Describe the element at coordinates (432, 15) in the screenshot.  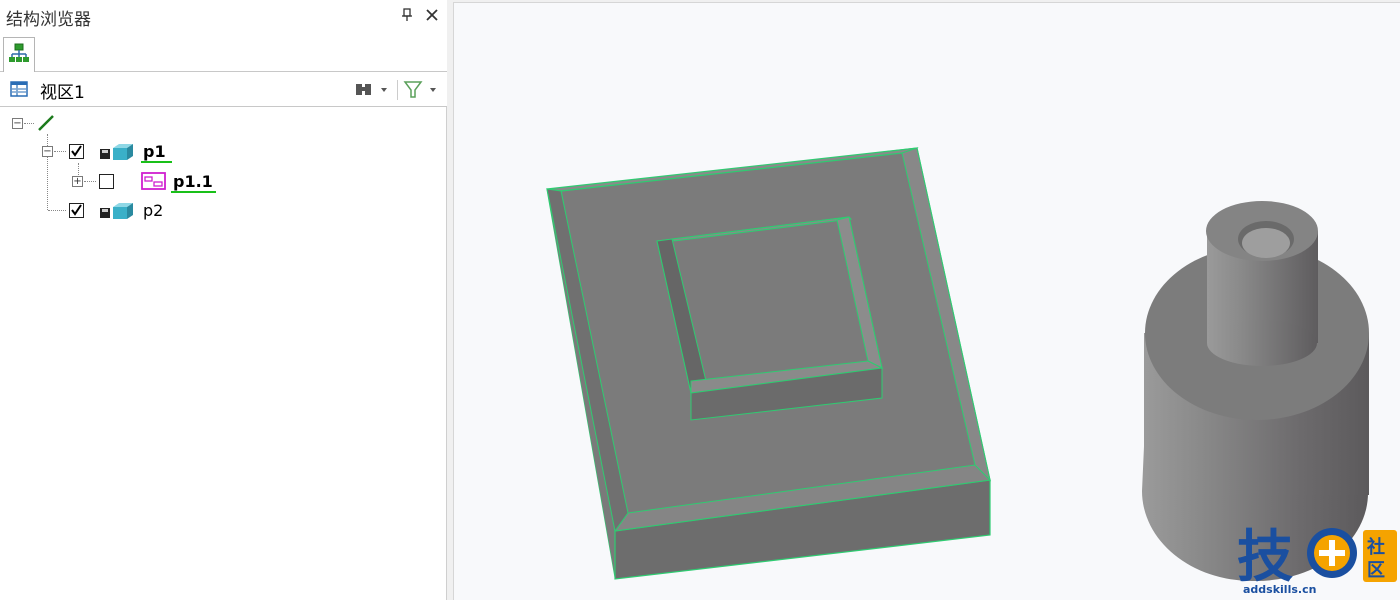
I see `close-icon` at that location.